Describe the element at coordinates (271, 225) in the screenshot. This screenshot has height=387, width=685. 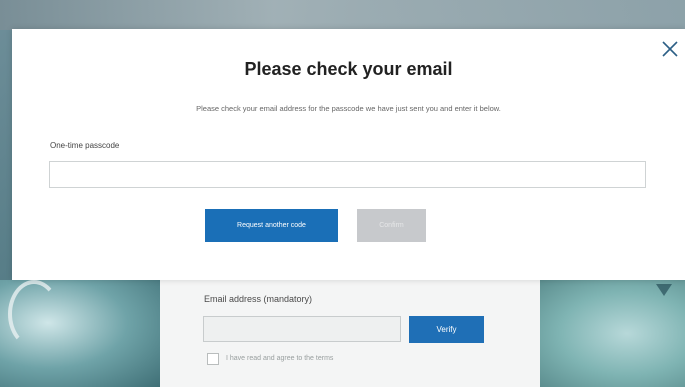
I see `request-another-code-button: Request another code` at that location.